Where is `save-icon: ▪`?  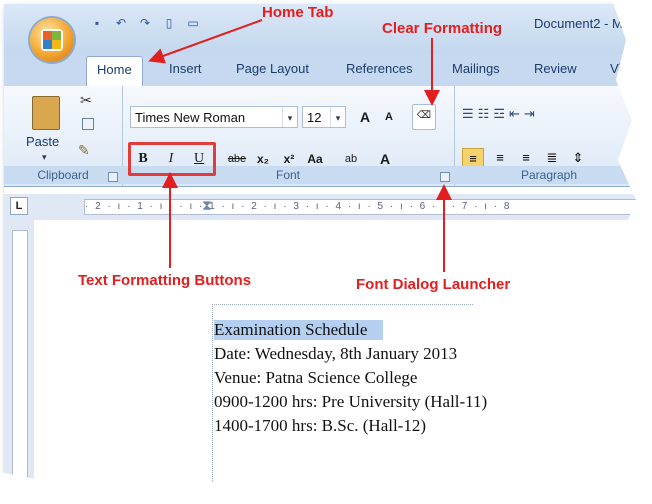 save-icon: ▪ is located at coordinates (97, 23).